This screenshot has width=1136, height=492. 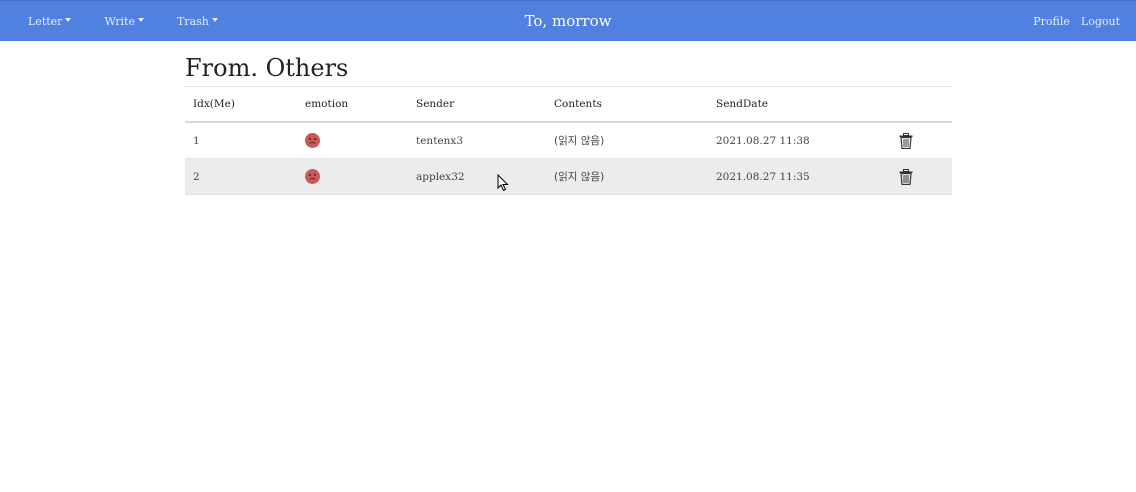 What do you see at coordinates (119, 21) in the screenshot?
I see `write-dropdown-label: Write` at bounding box center [119, 21].